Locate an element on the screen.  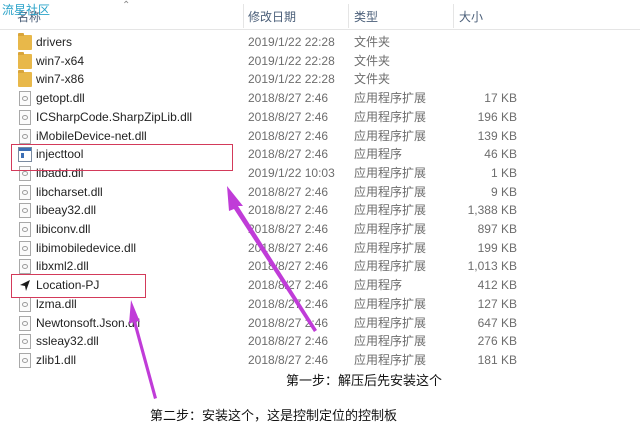
pointer-arrow-step1 is located at coordinates (272, 259).